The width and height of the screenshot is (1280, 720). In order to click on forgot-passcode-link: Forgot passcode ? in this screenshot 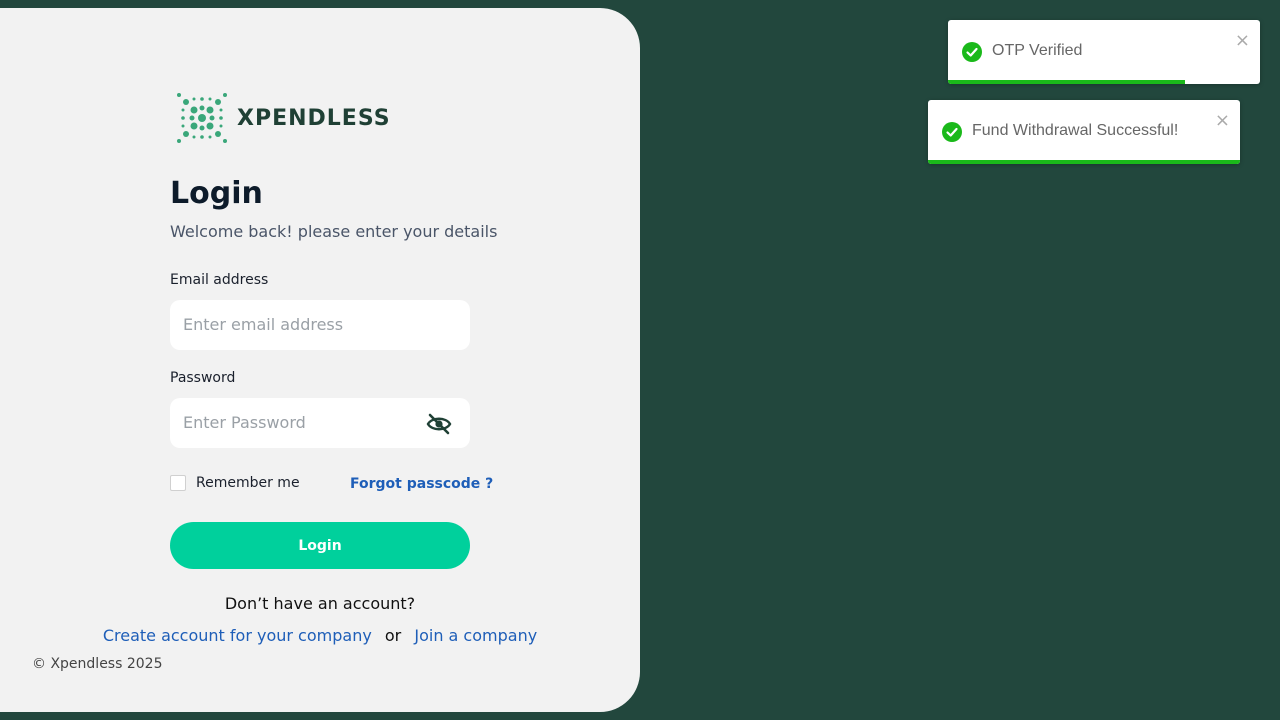, I will do `click(421, 484)`.